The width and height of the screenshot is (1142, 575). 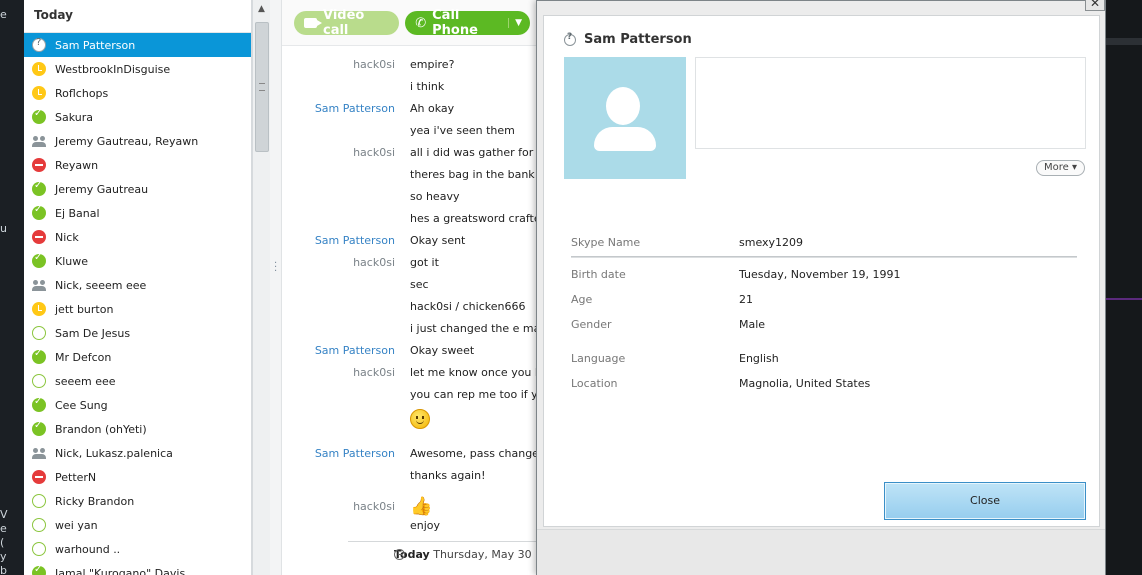 I want to click on contact-item: Sam De Jesus, so click(x=137, y=333).